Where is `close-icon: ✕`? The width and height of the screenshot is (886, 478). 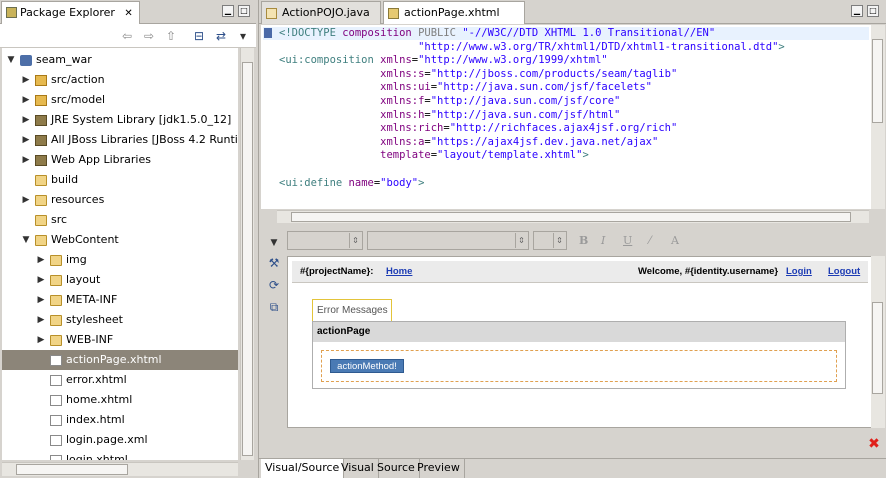 close-icon: ✕ is located at coordinates (128, 13).